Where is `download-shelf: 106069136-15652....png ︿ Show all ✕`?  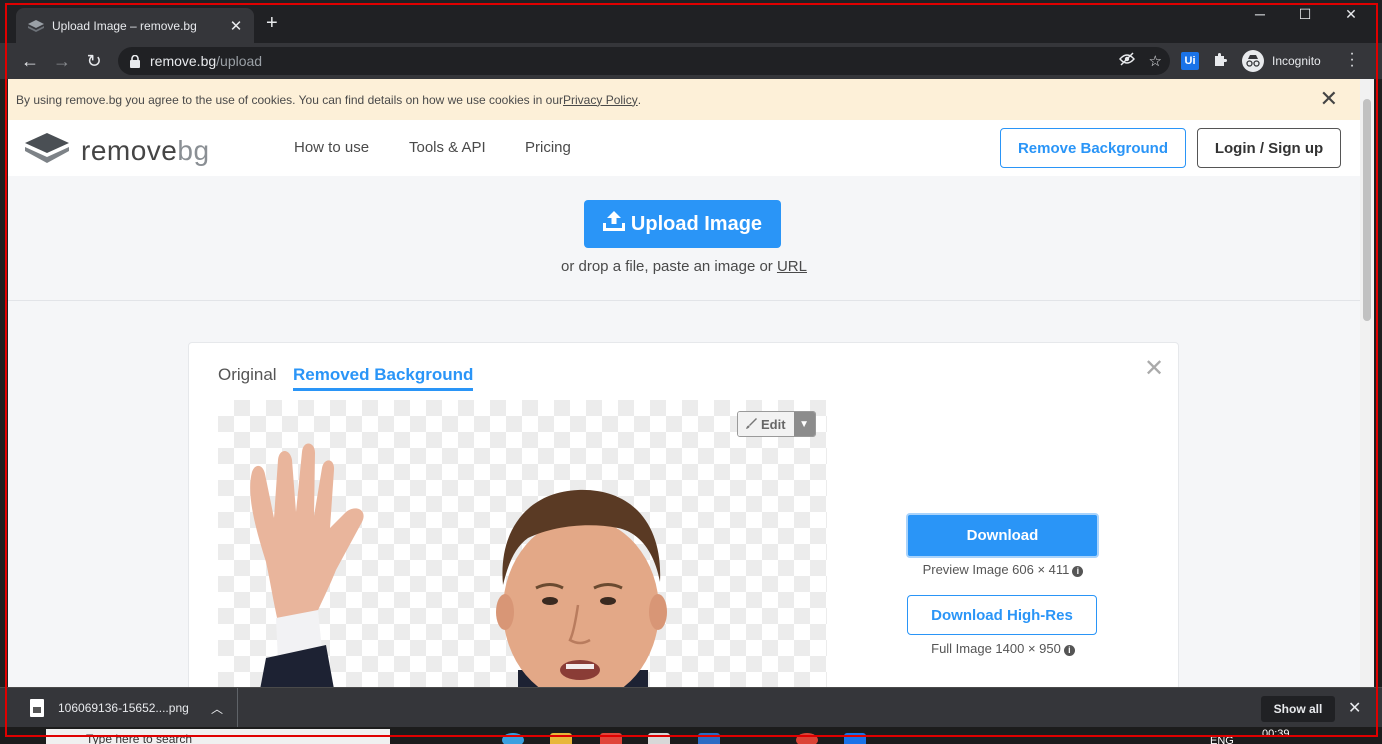
download-shelf: 106069136-15652....png ︿ Show all ✕ is located at coordinates (691, 707).